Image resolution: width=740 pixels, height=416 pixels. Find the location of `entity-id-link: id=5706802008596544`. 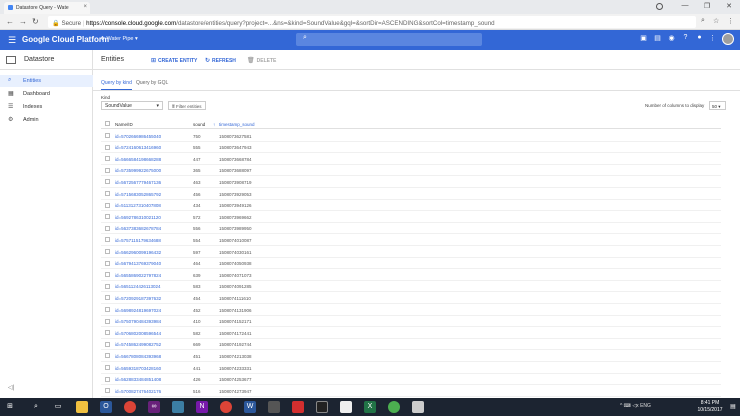

entity-id-link: id=5706802008596544 is located at coordinates (138, 333).